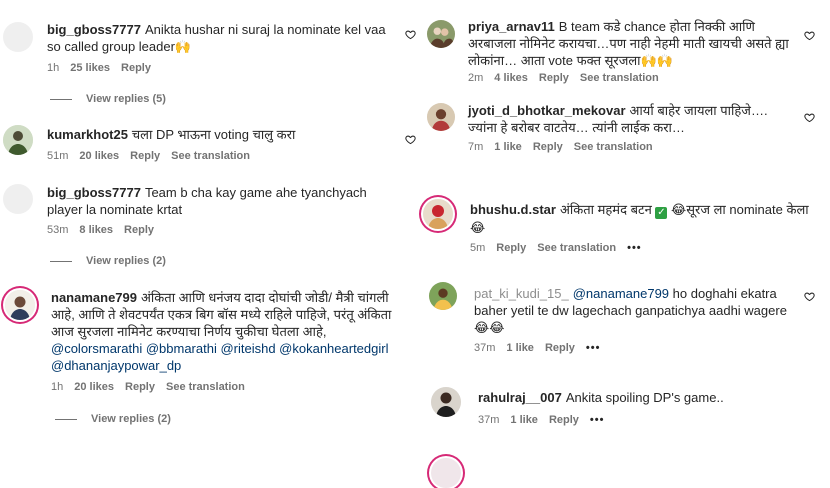 The image size is (830, 488). I want to click on comment-meta: 53m 8 likes Reply, so click(106, 230).